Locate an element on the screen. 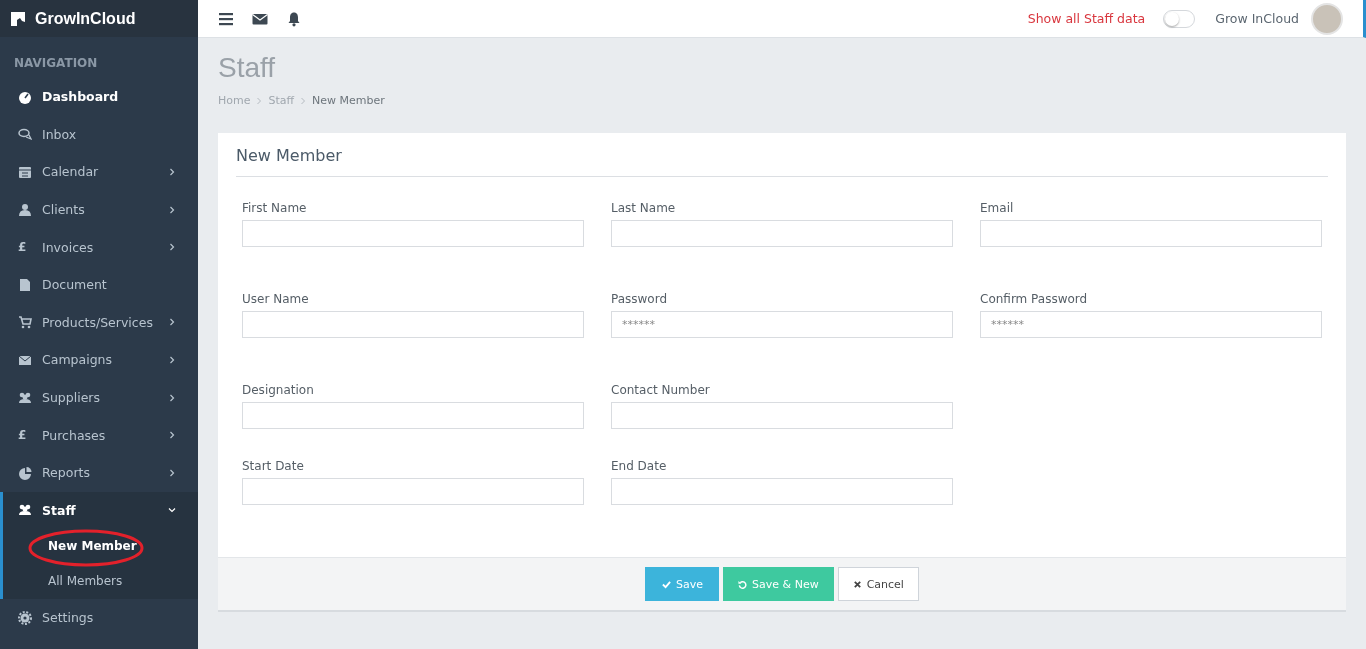 This screenshot has width=1366, height=649. field-label: User Name is located at coordinates (276, 299).